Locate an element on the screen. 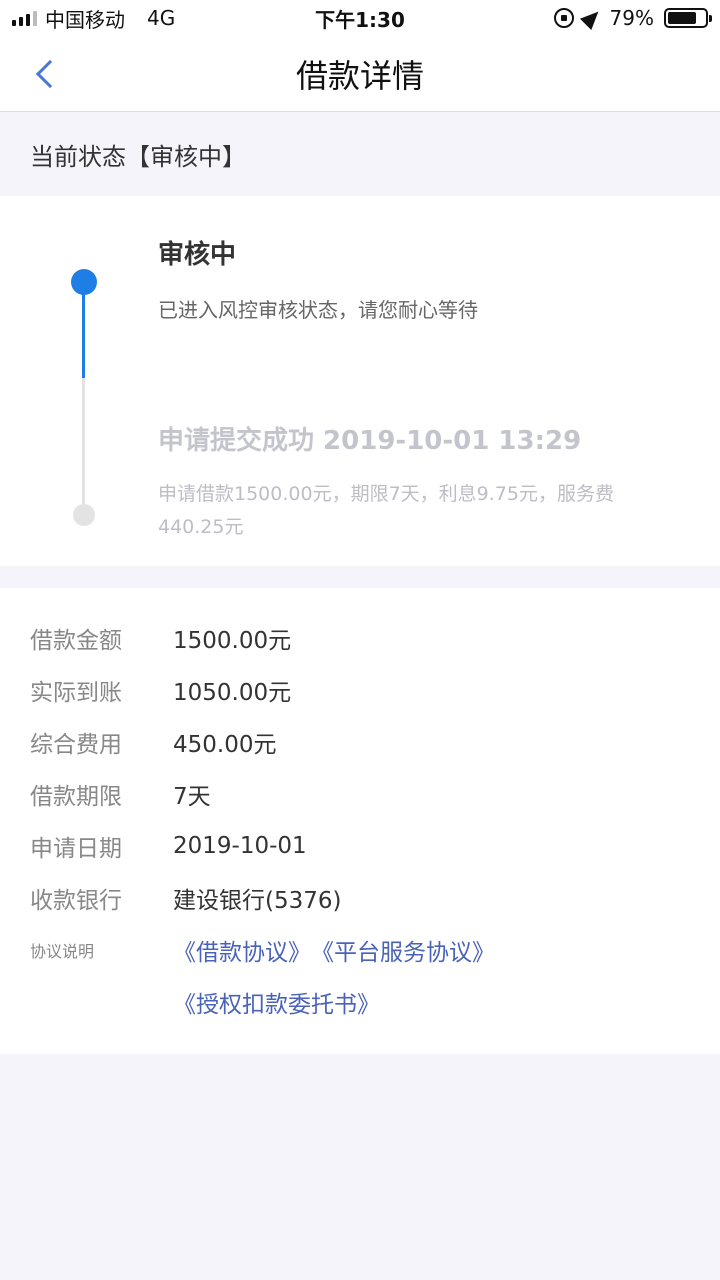  orientation-lock-icon is located at coordinates (563, 18).